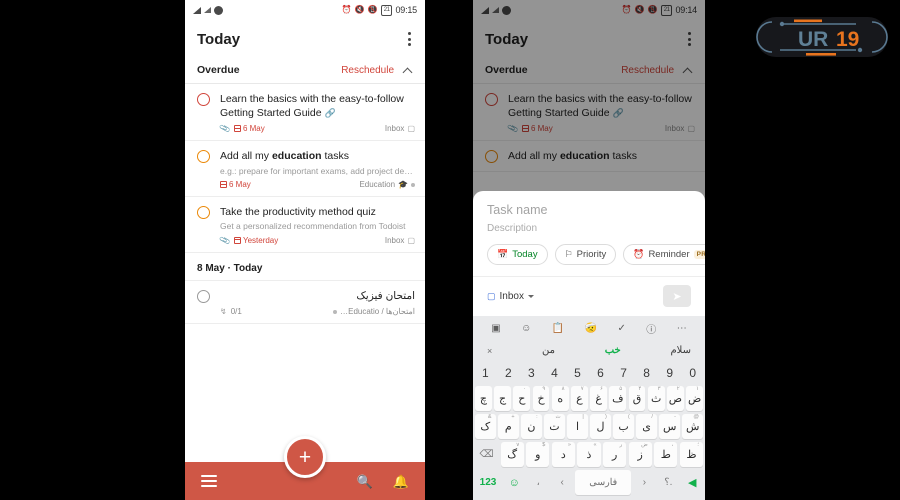 This screenshot has width=900, height=500. I want to click on key-gaf: ∨ گ, so click(512, 454).